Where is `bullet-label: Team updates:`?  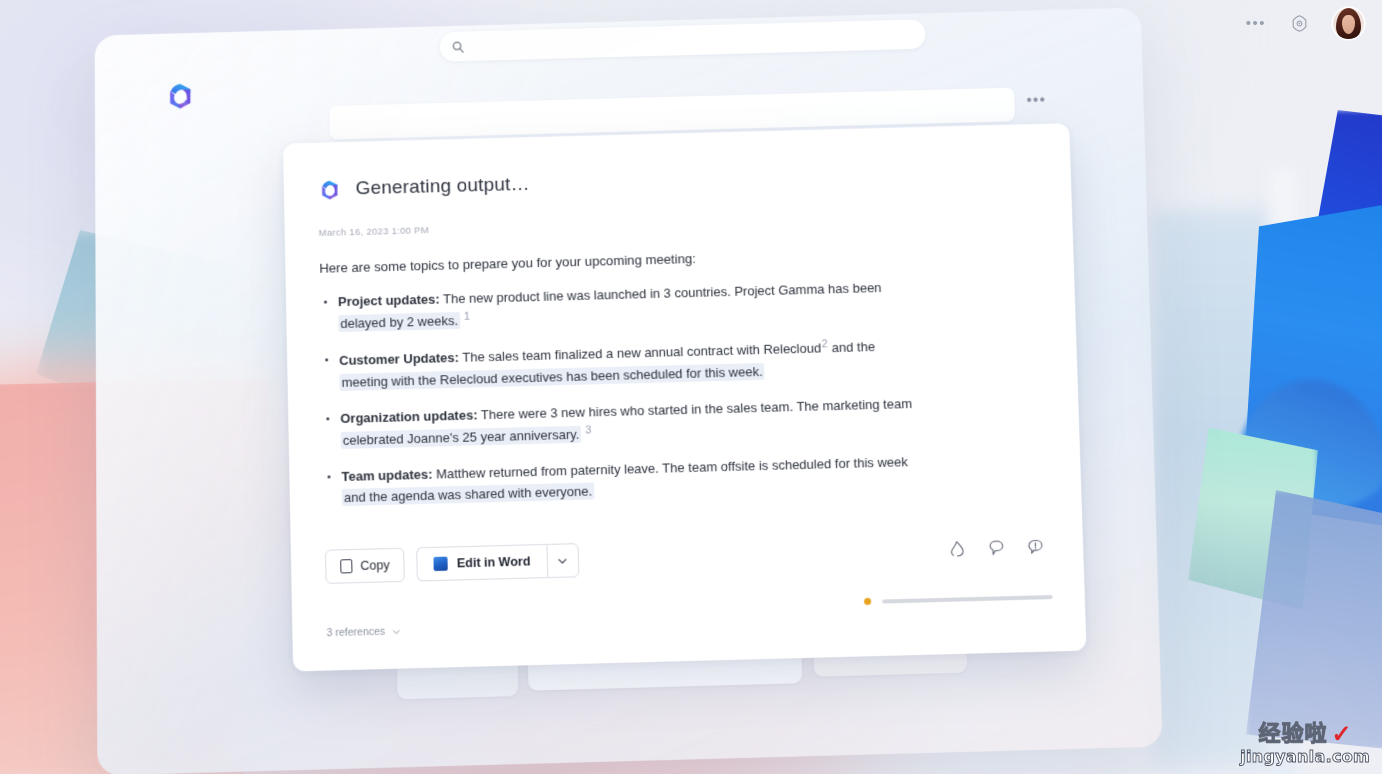
bullet-label: Team updates: is located at coordinates (387, 475).